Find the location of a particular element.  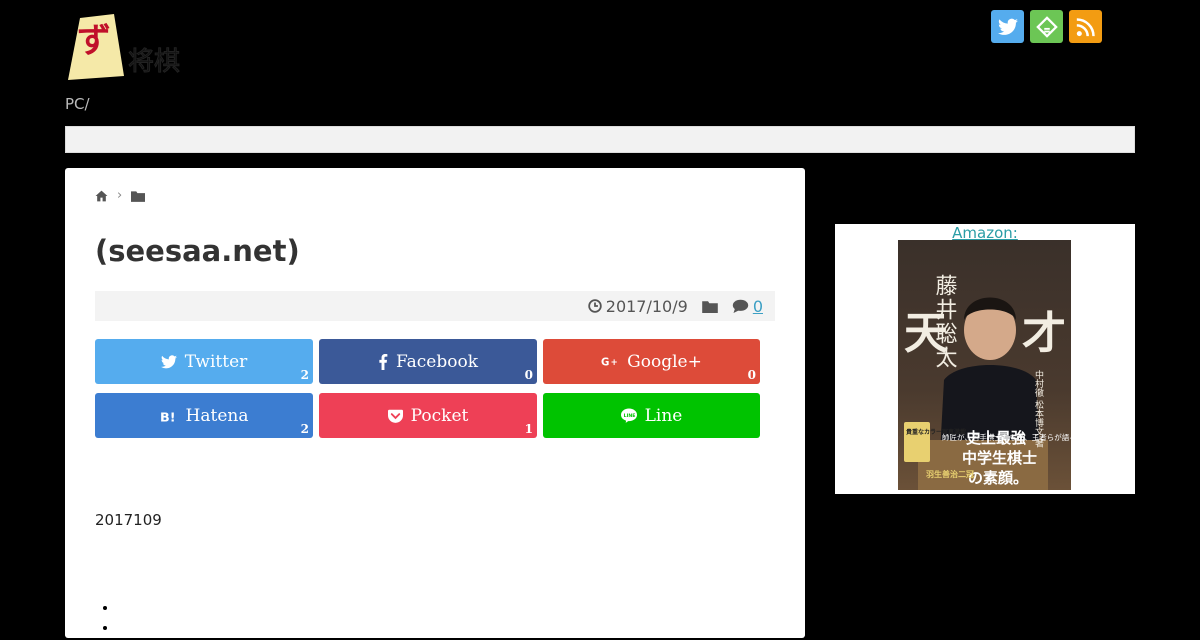

share-twitter-count: 2 is located at coordinates (304, 375).